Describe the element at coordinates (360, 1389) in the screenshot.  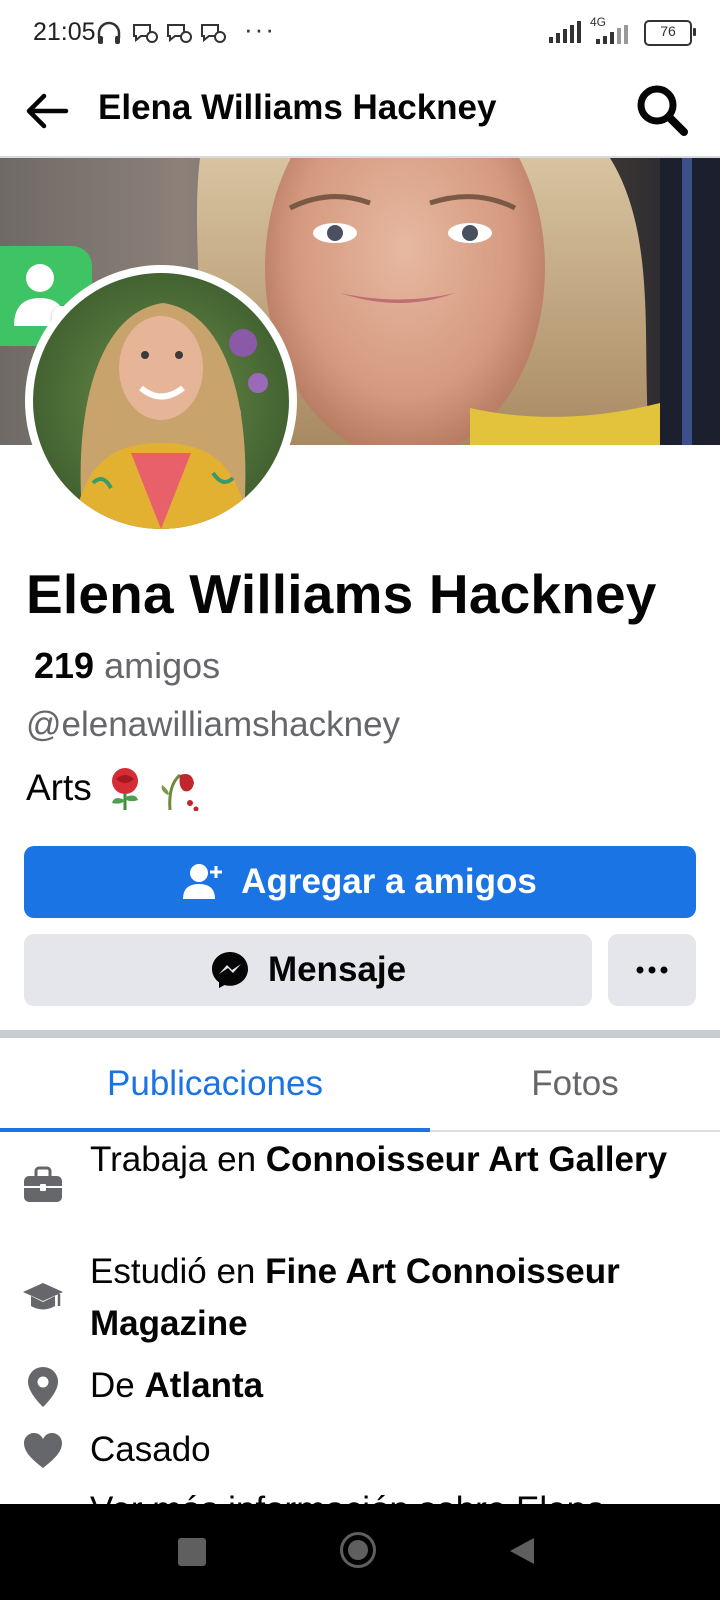
I see `detail-hometown: De Atlanta` at that location.